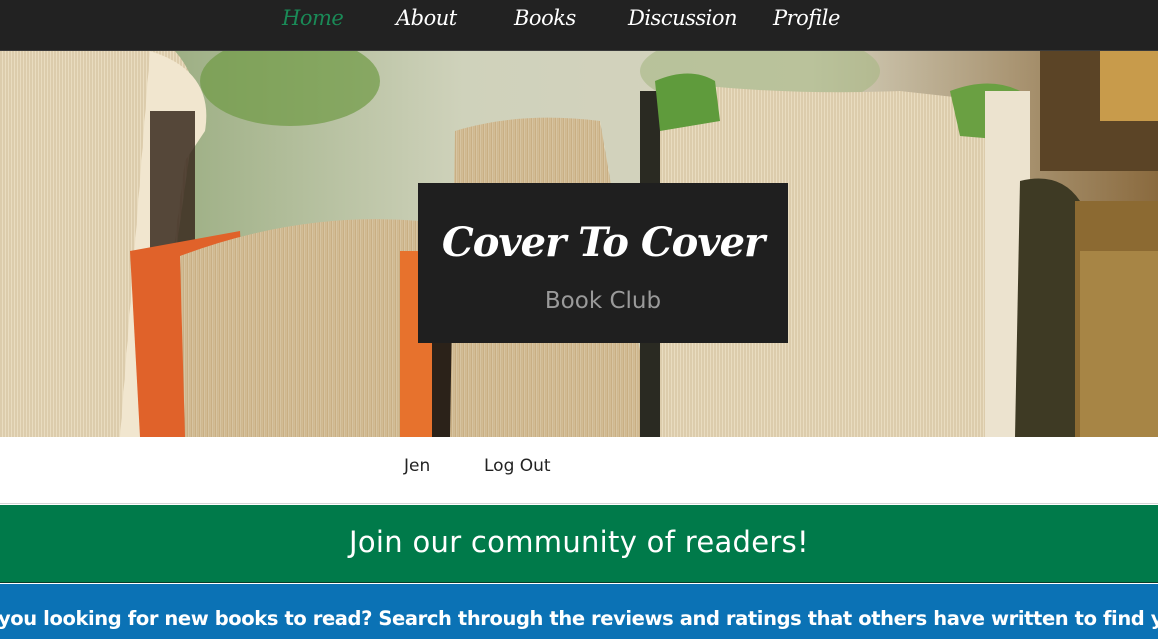 This screenshot has width=1158, height=639. Describe the element at coordinates (545, 21) in the screenshot. I see `nav-books-link: Books` at that location.